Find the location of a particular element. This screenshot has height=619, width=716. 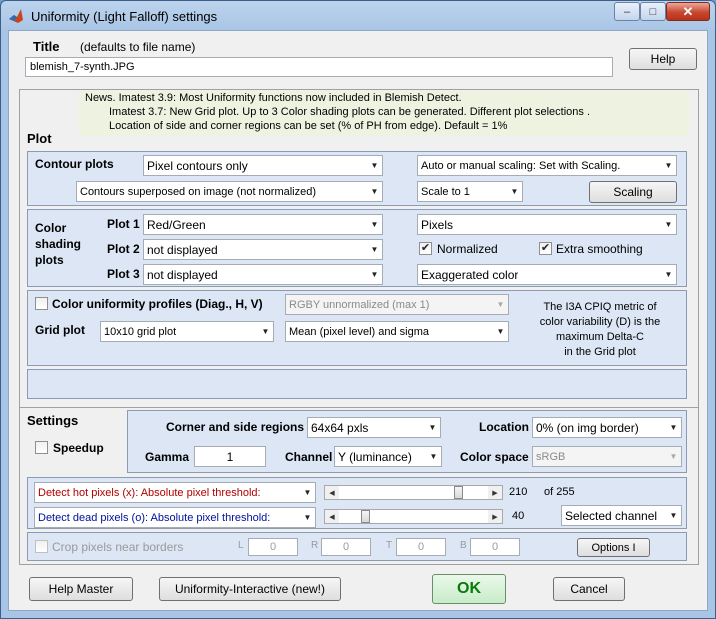

minimize-button: – is located at coordinates (627, 11).